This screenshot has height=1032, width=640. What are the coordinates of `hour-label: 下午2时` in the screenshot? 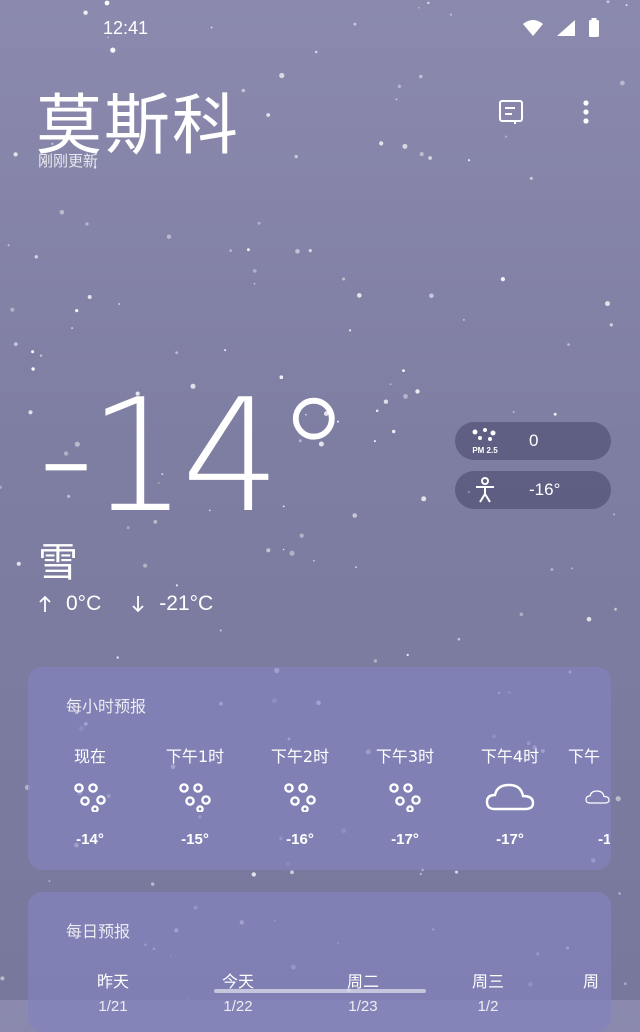 It's located at (300, 756).